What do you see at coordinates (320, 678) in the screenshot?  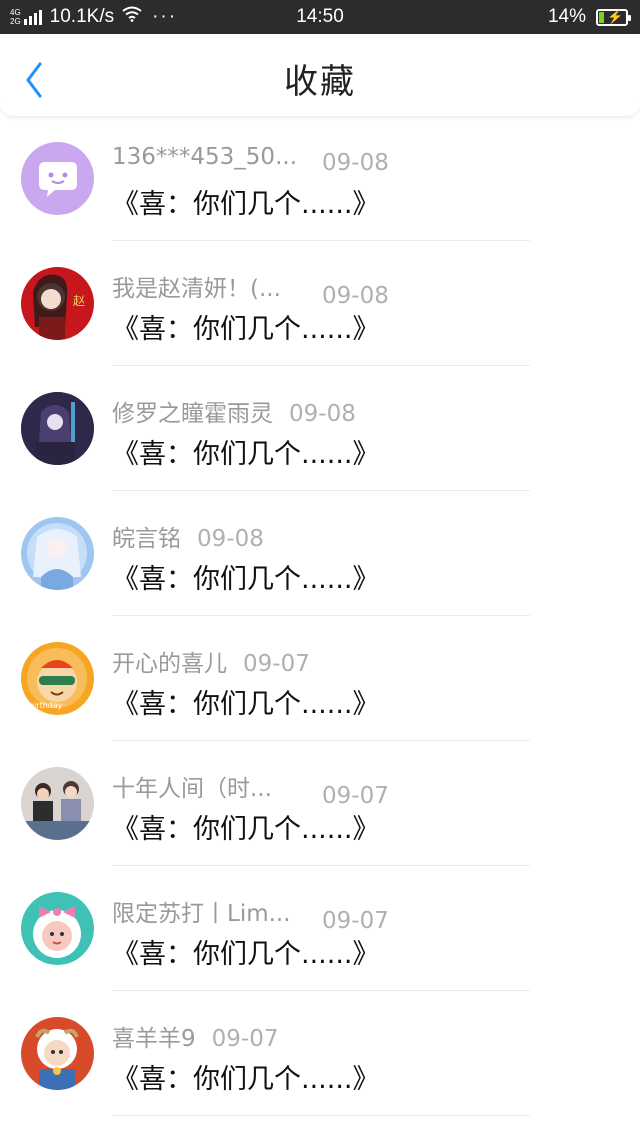 I see `list-item: birthday 开心的喜儿 09-07 《喜：你们几个......》` at bounding box center [320, 678].